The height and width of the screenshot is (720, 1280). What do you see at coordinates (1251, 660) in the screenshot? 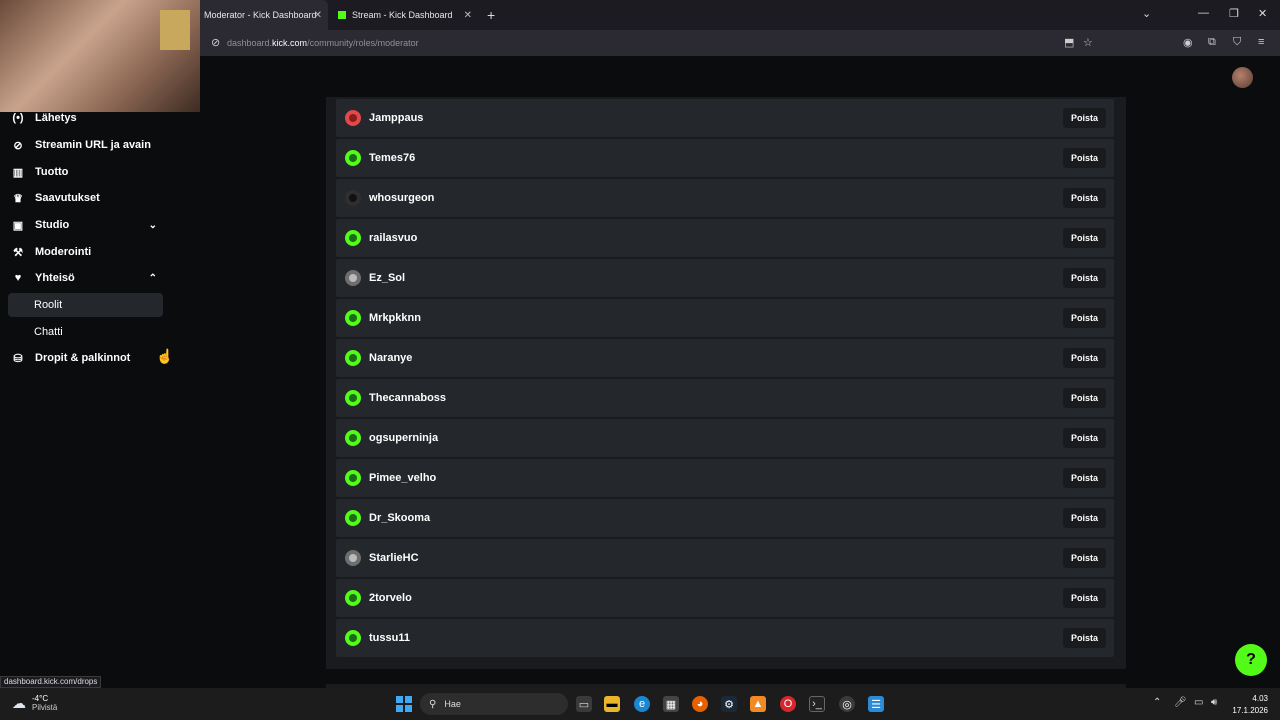
I see `support-chat-icon: ?` at bounding box center [1251, 660].